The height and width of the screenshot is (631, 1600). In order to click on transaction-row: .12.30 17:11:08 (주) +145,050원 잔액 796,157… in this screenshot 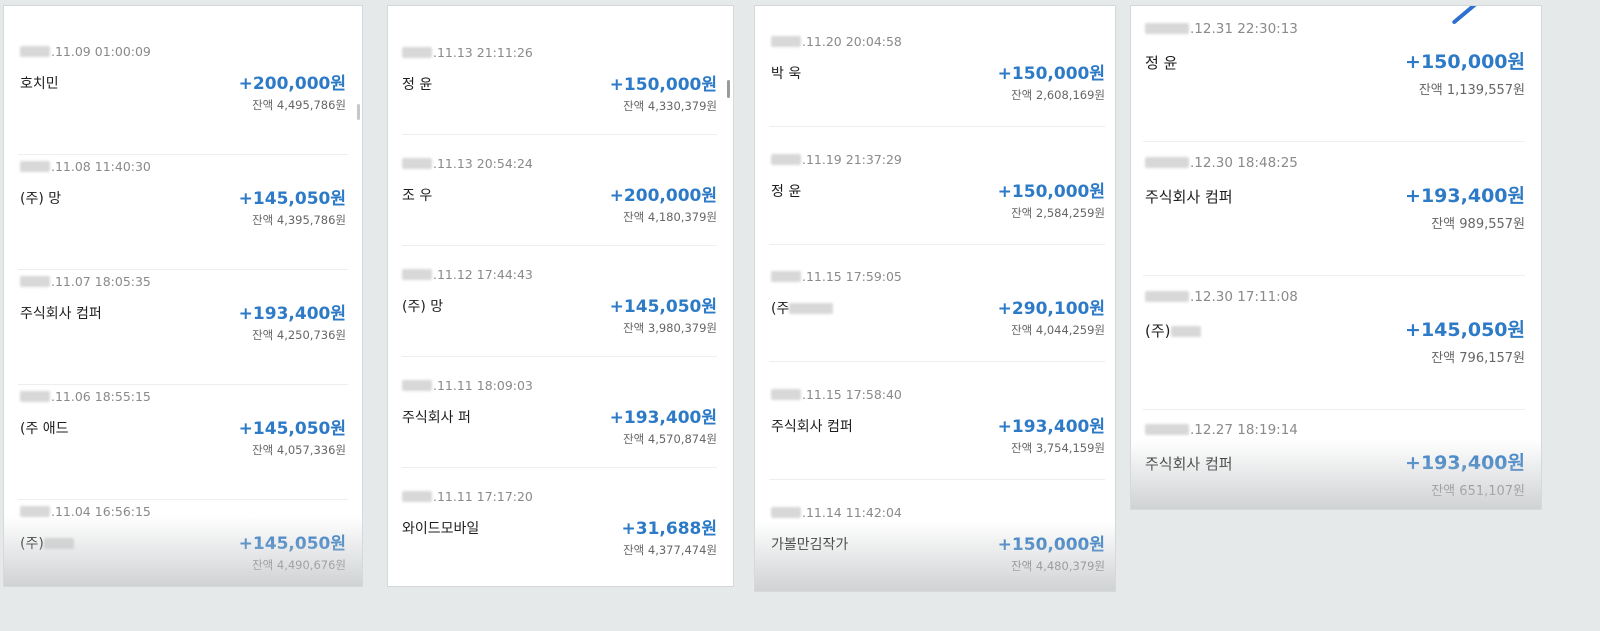, I will do `click(1334, 349)`.